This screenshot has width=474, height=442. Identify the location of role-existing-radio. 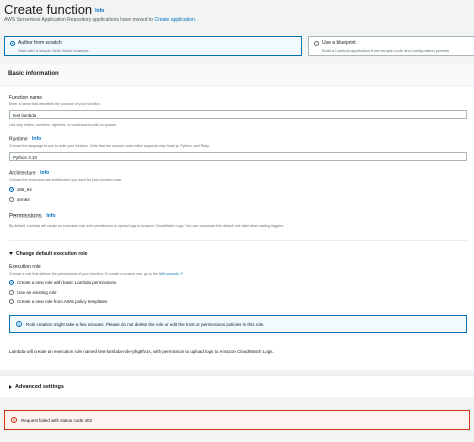
(11, 292).